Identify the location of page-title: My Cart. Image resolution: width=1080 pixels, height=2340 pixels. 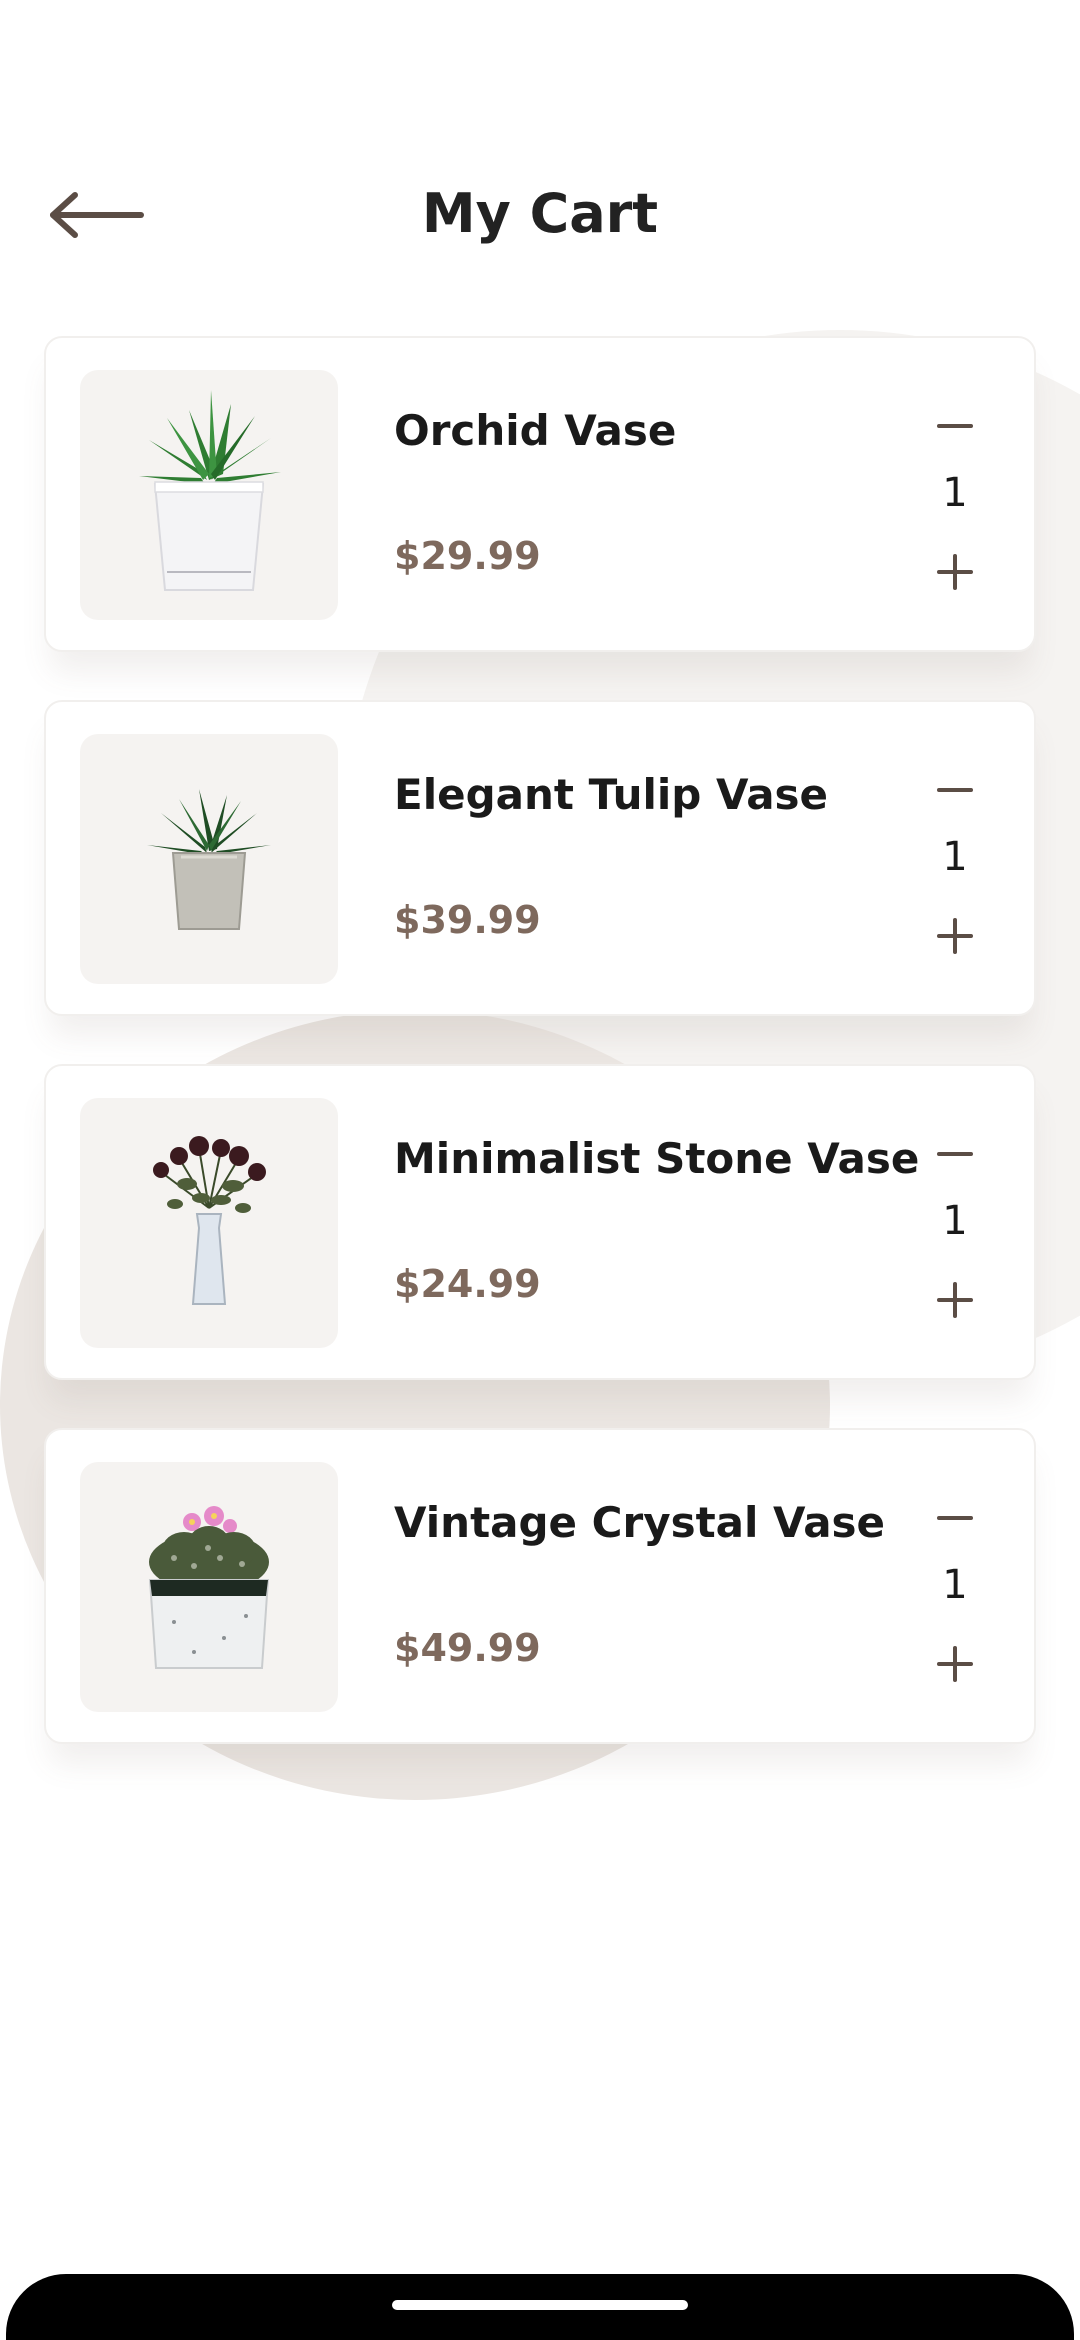
(540, 213).